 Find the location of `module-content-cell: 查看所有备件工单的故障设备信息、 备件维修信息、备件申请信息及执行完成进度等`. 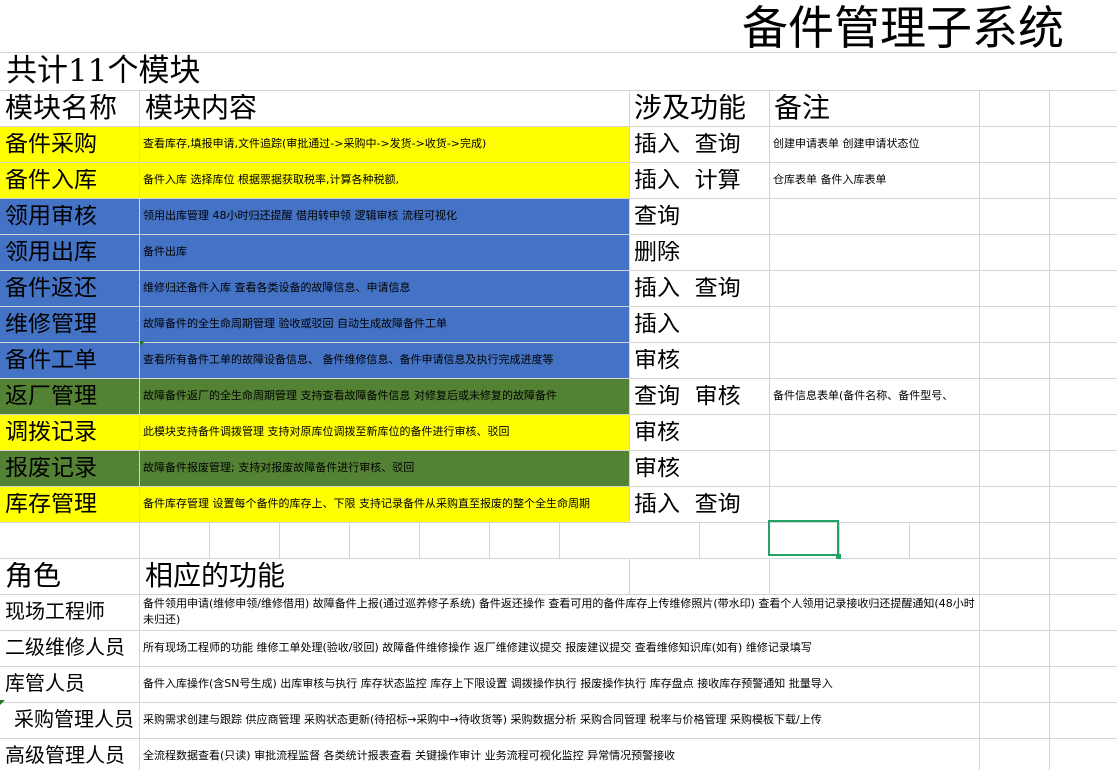

module-content-cell: 查看所有备件工单的故障设备信息、 备件维修信息、备件申请信息及执行完成进度等 is located at coordinates (386, 359).